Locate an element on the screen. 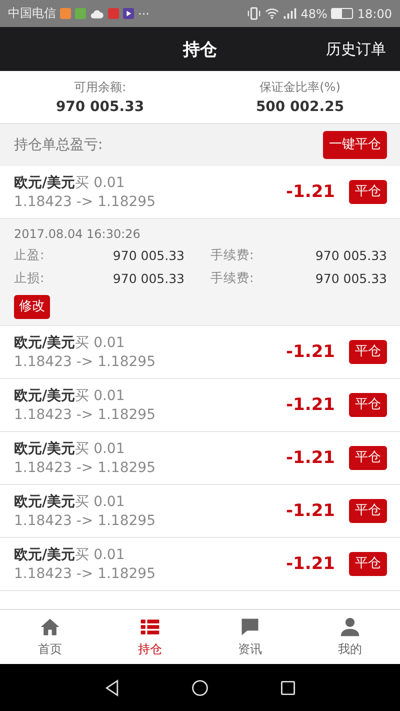  cloud-icon is located at coordinates (97, 13).